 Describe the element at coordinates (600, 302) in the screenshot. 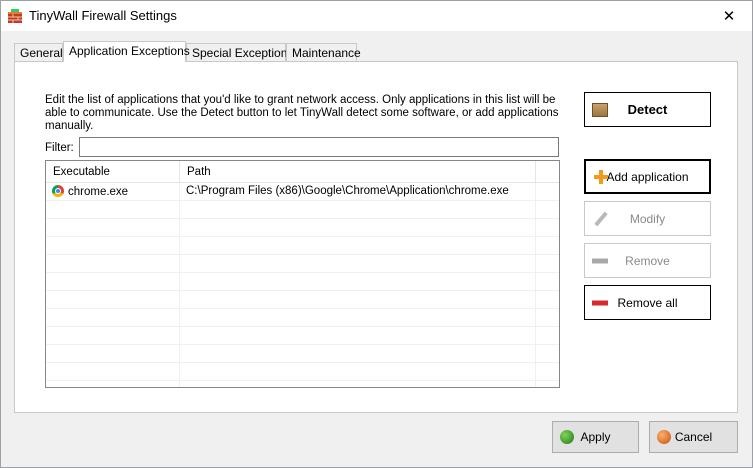

I see `remove-all-icon` at that location.